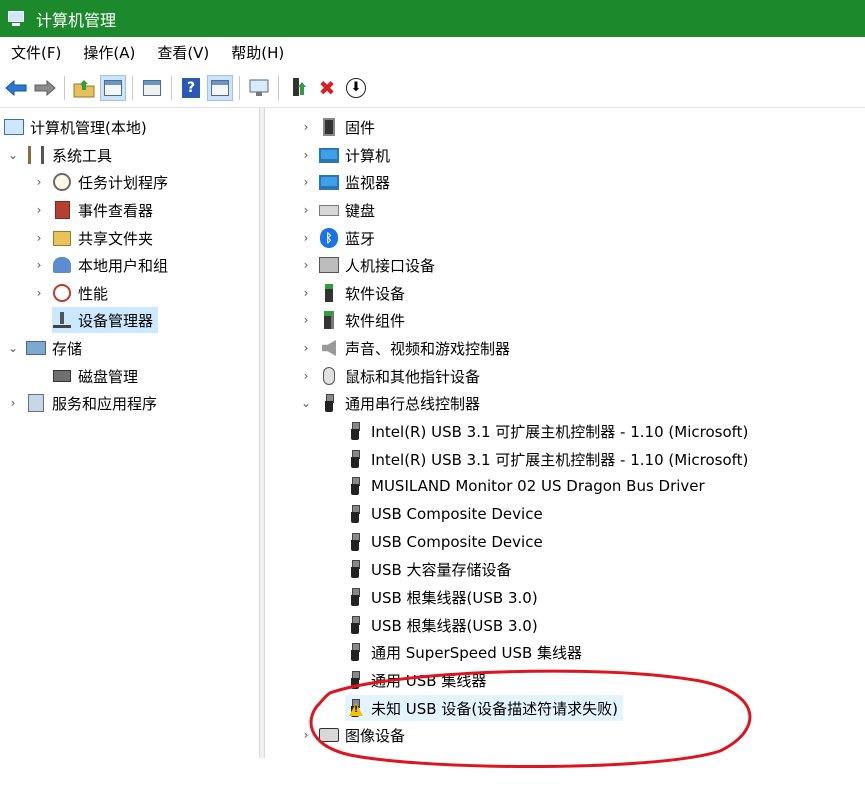 Image resolution: width=865 pixels, height=797 pixels. I want to click on device-category-mouse: › 鼠标和其他指针设备, so click(389, 376).